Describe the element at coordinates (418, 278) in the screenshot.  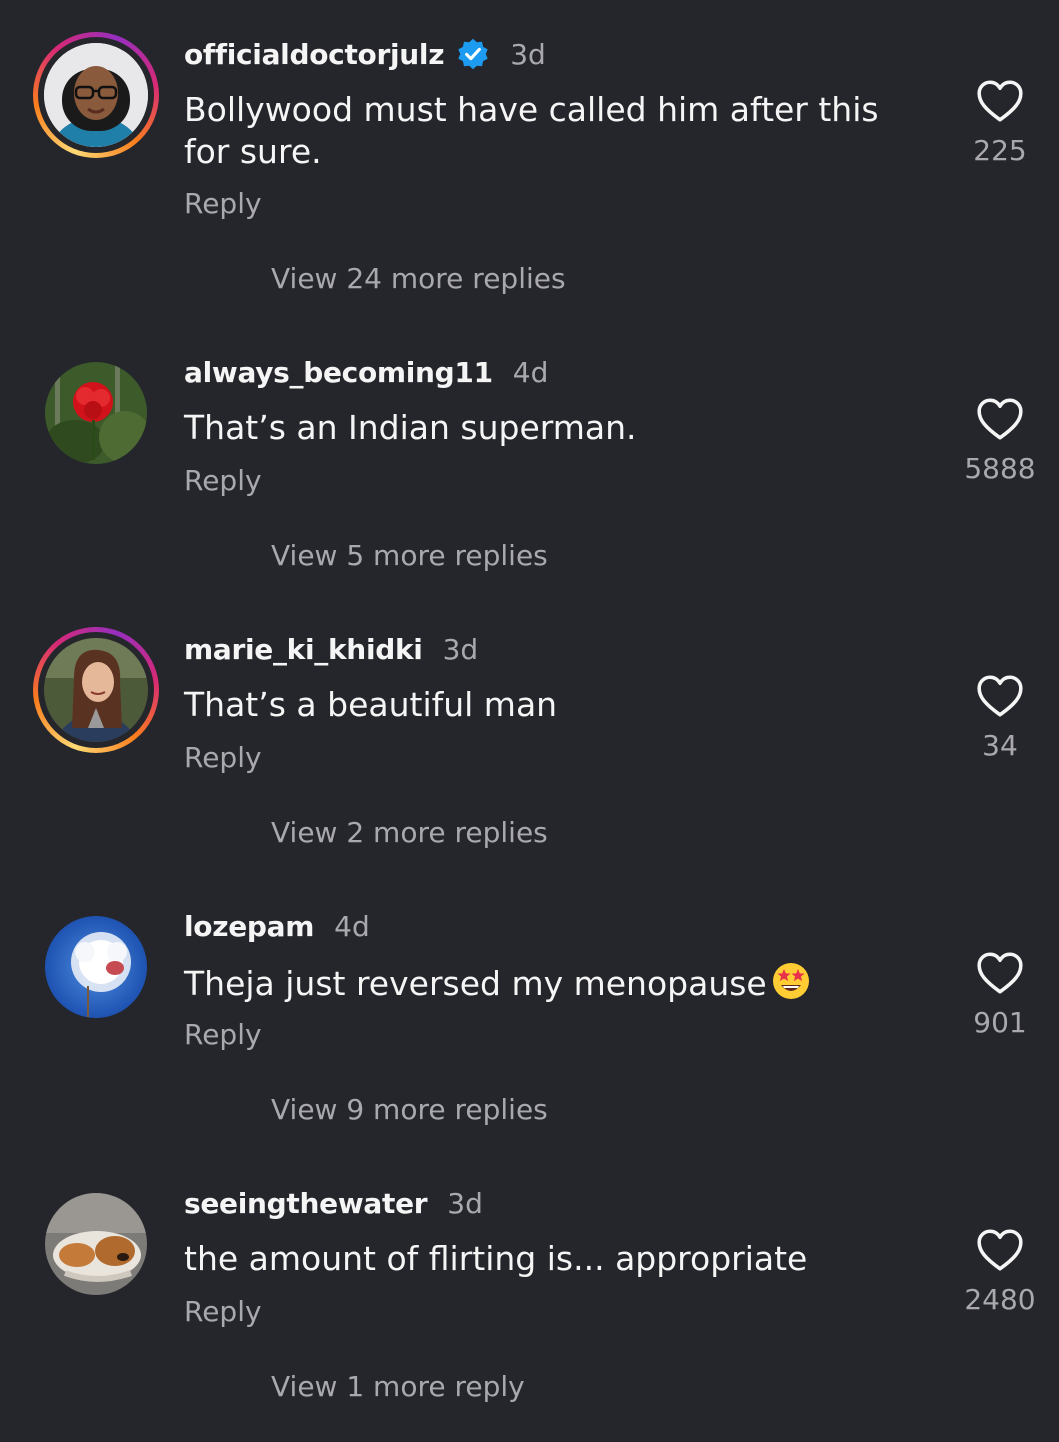
I see `view-more-replies-button: View 24 more replies` at that location.